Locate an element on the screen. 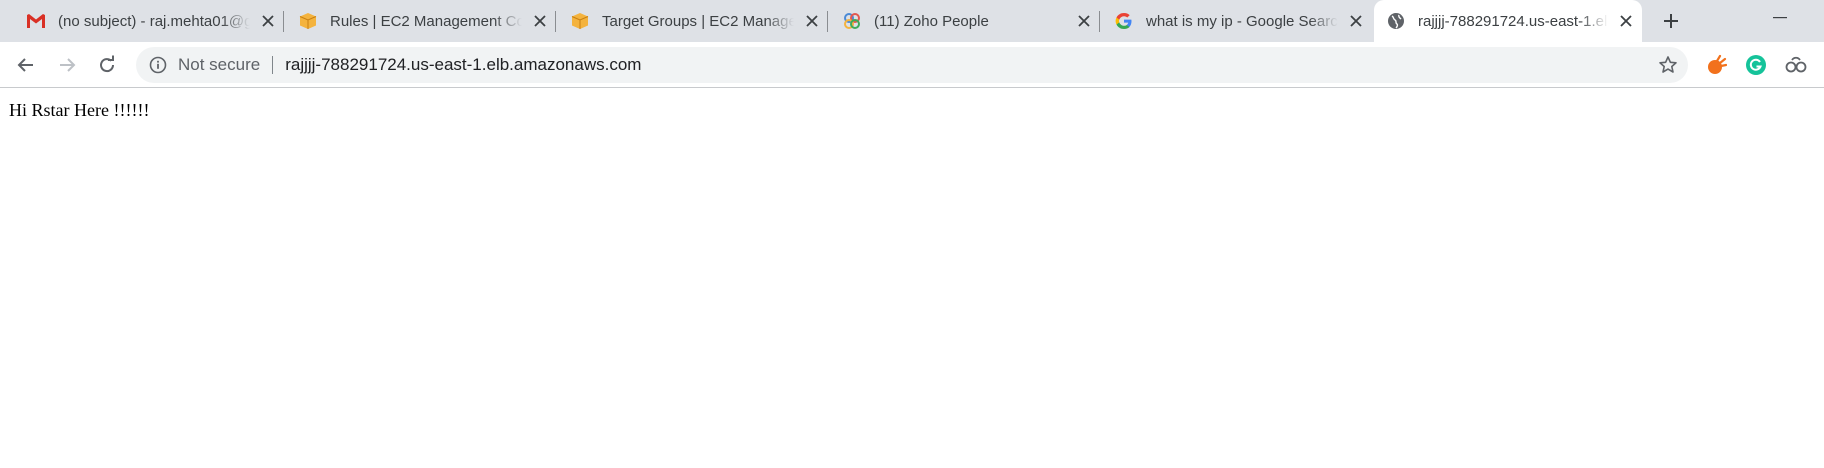  new-tab-button is located at coordinates (1671, 21).